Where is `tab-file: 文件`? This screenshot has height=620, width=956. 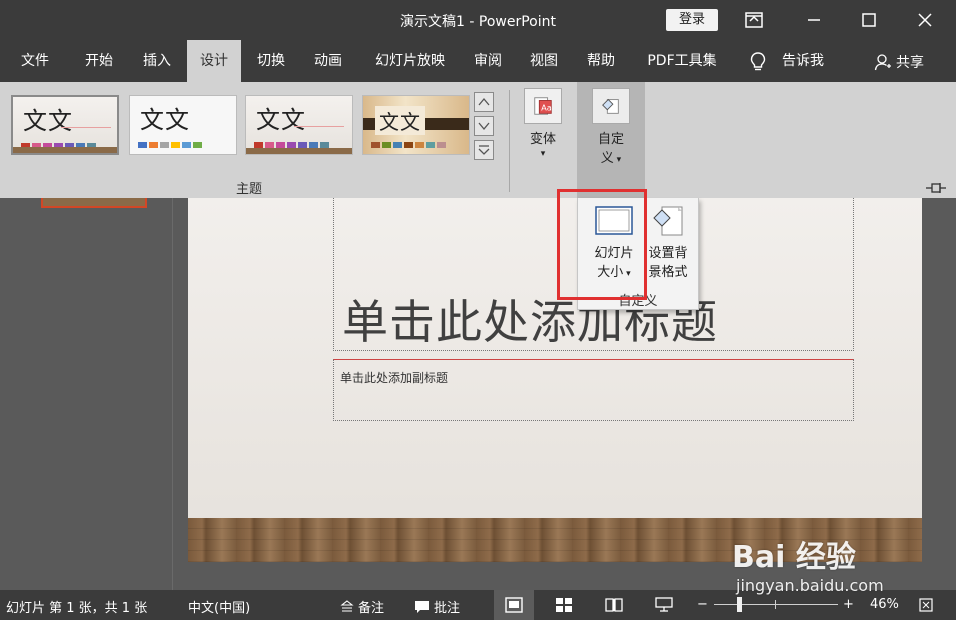
tab-file: 文件 is located at coordinates (35, 61).